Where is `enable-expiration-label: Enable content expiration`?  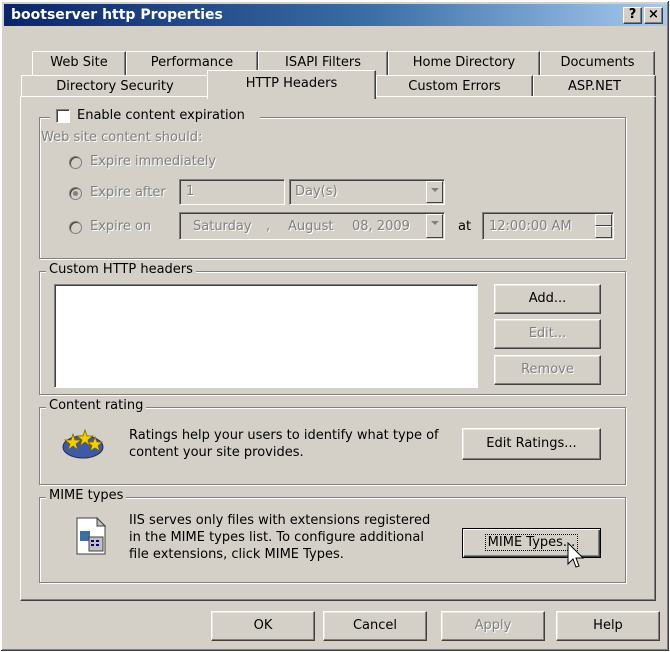
enable-expiration-label: Enable content expiration is located at coordinates (161, 115).